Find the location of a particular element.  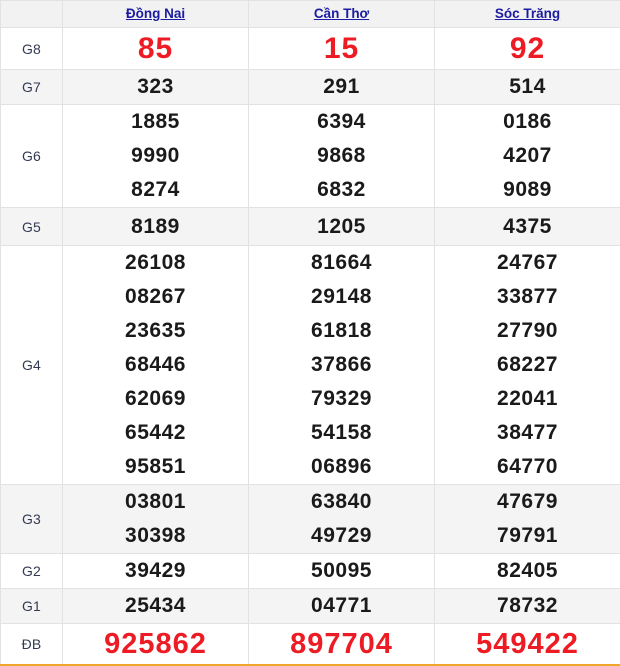

prize-number: 25434 is located at coordinates (155, 606).